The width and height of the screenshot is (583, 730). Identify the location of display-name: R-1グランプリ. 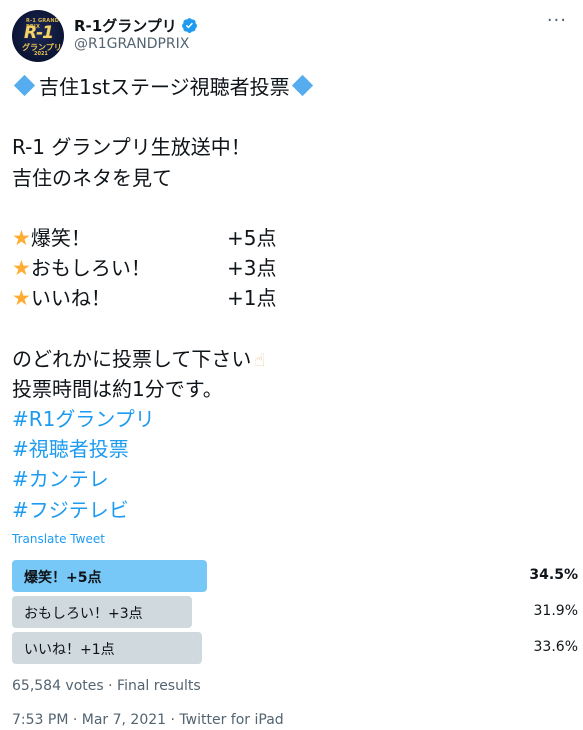
(125, 25).